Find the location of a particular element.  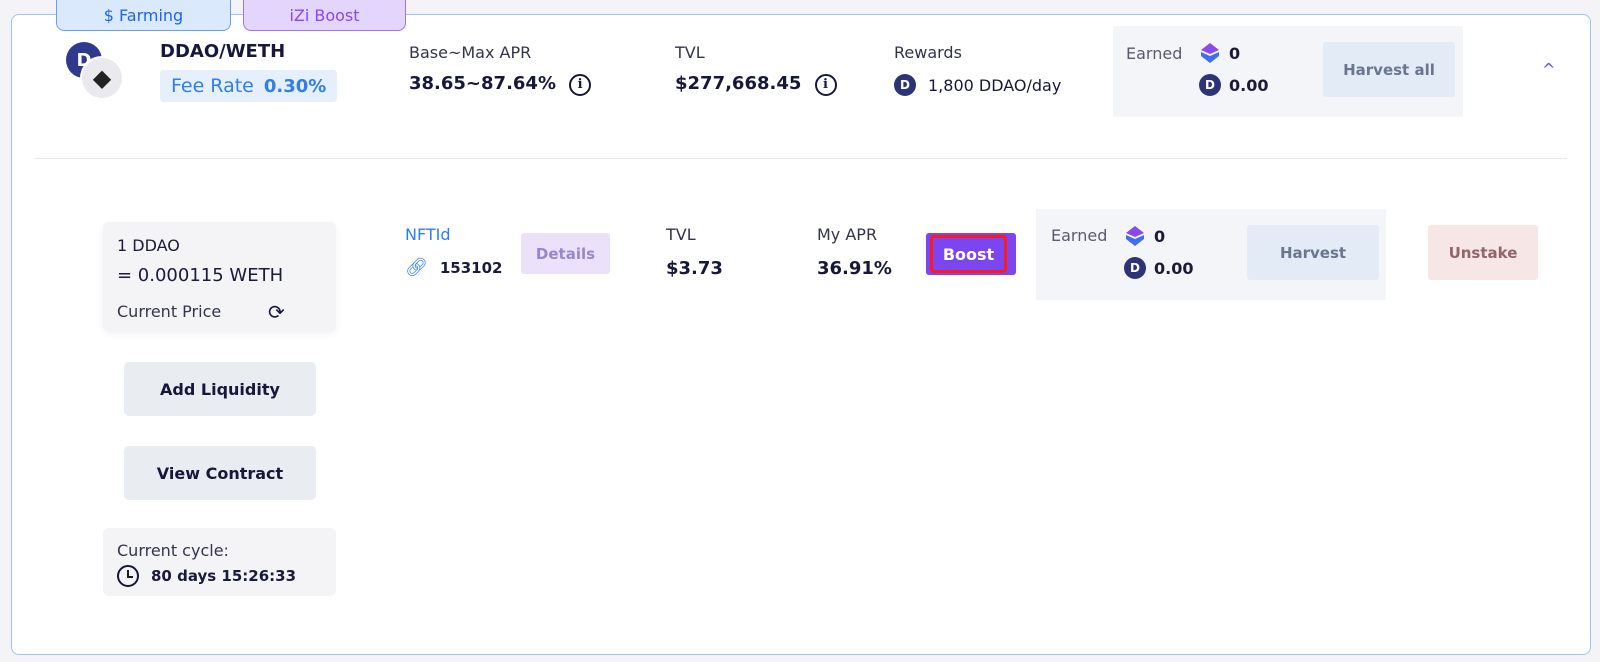

tvl-label: TVL is located at coordinates (690, 52).